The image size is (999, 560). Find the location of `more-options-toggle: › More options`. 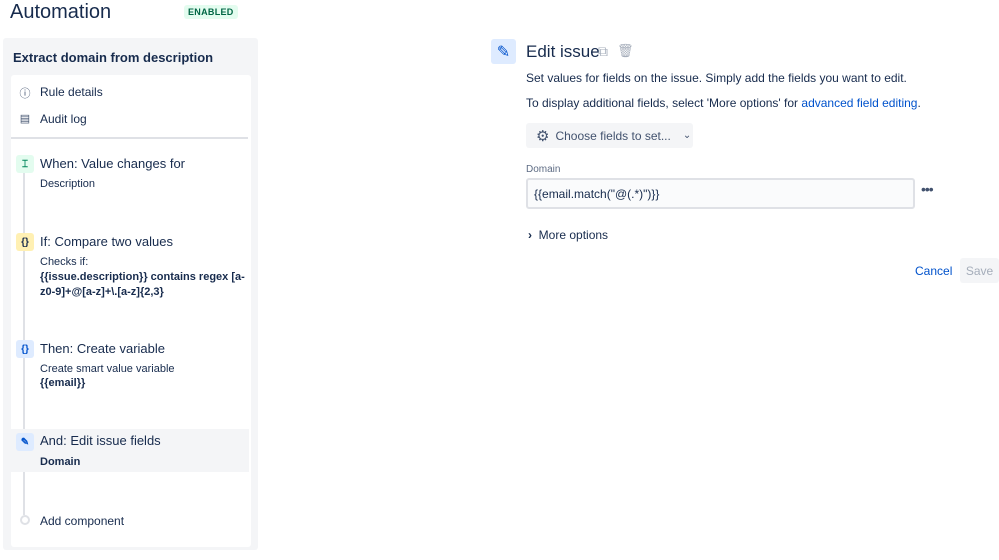

more-options-toggle: › More options is located at coordinates (568, 235).